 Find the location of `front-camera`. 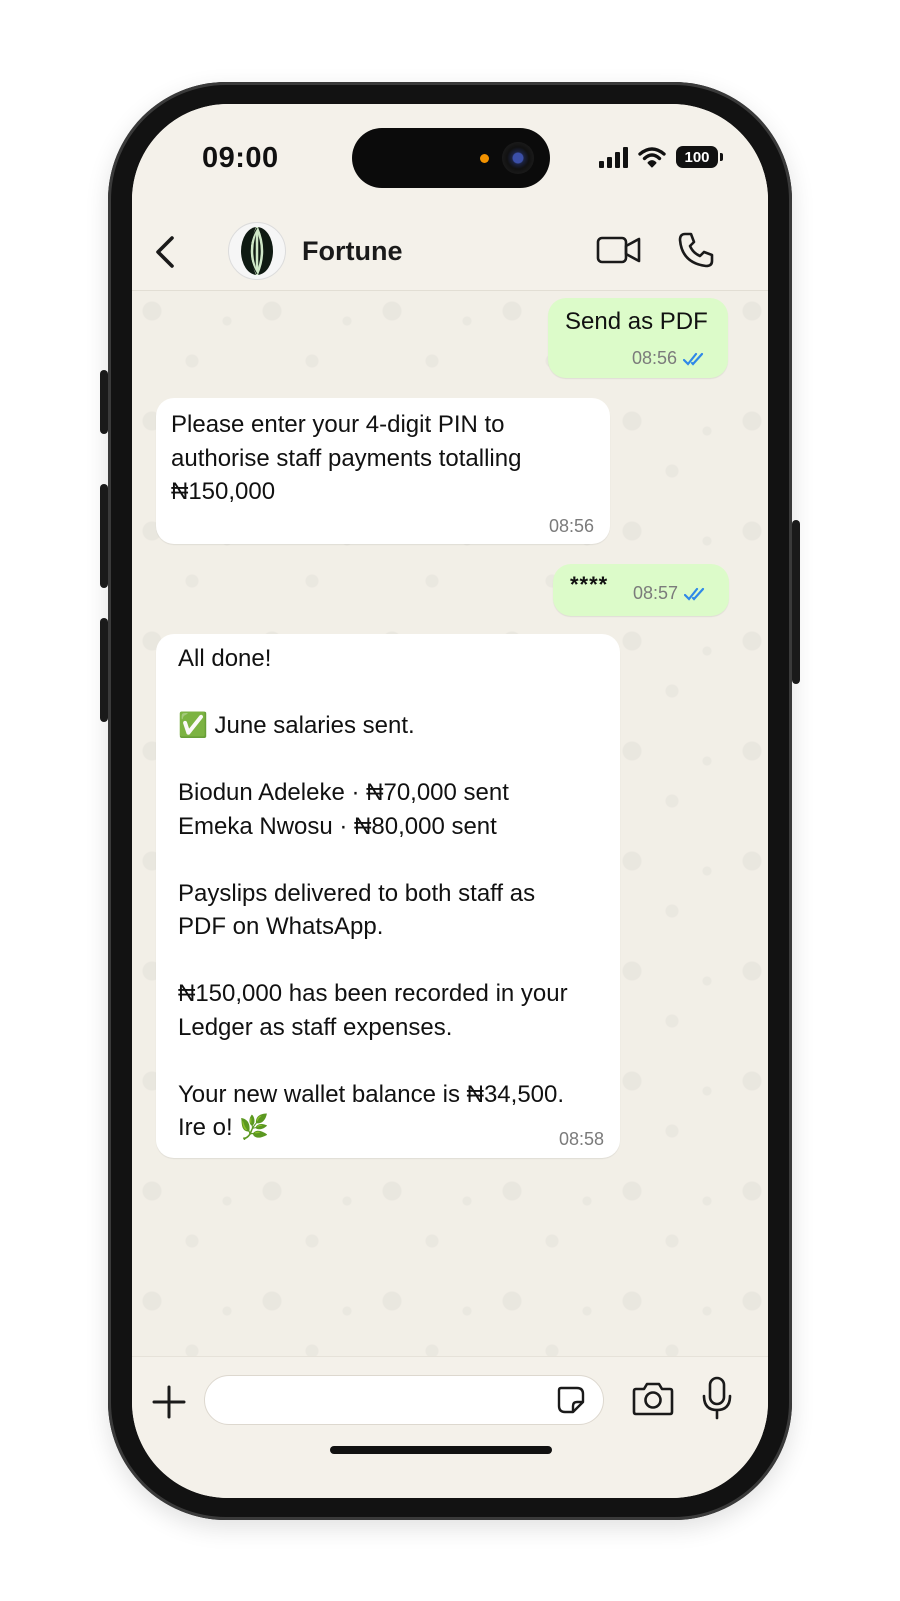

front-camera is located at coordinates (518, 158).